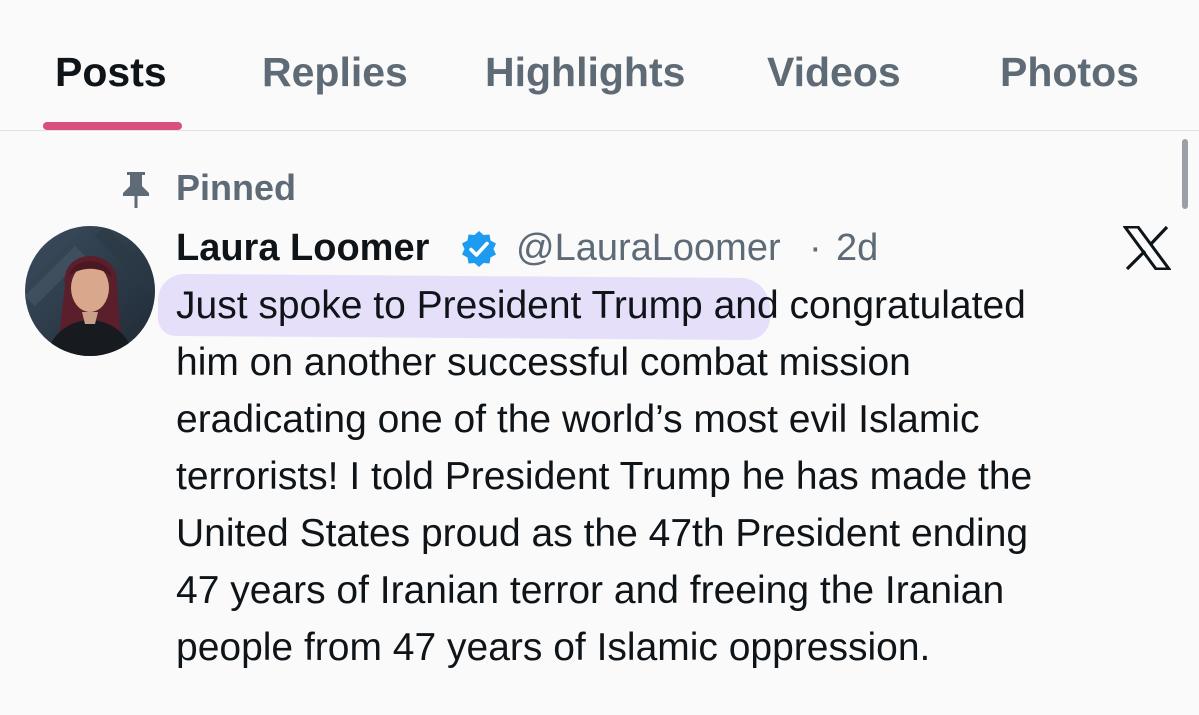 The image size is (1199, 715). What do you see at coordinates (90, 291) in the screenshot?
I see `avatar` at bounding box center [90, 291].